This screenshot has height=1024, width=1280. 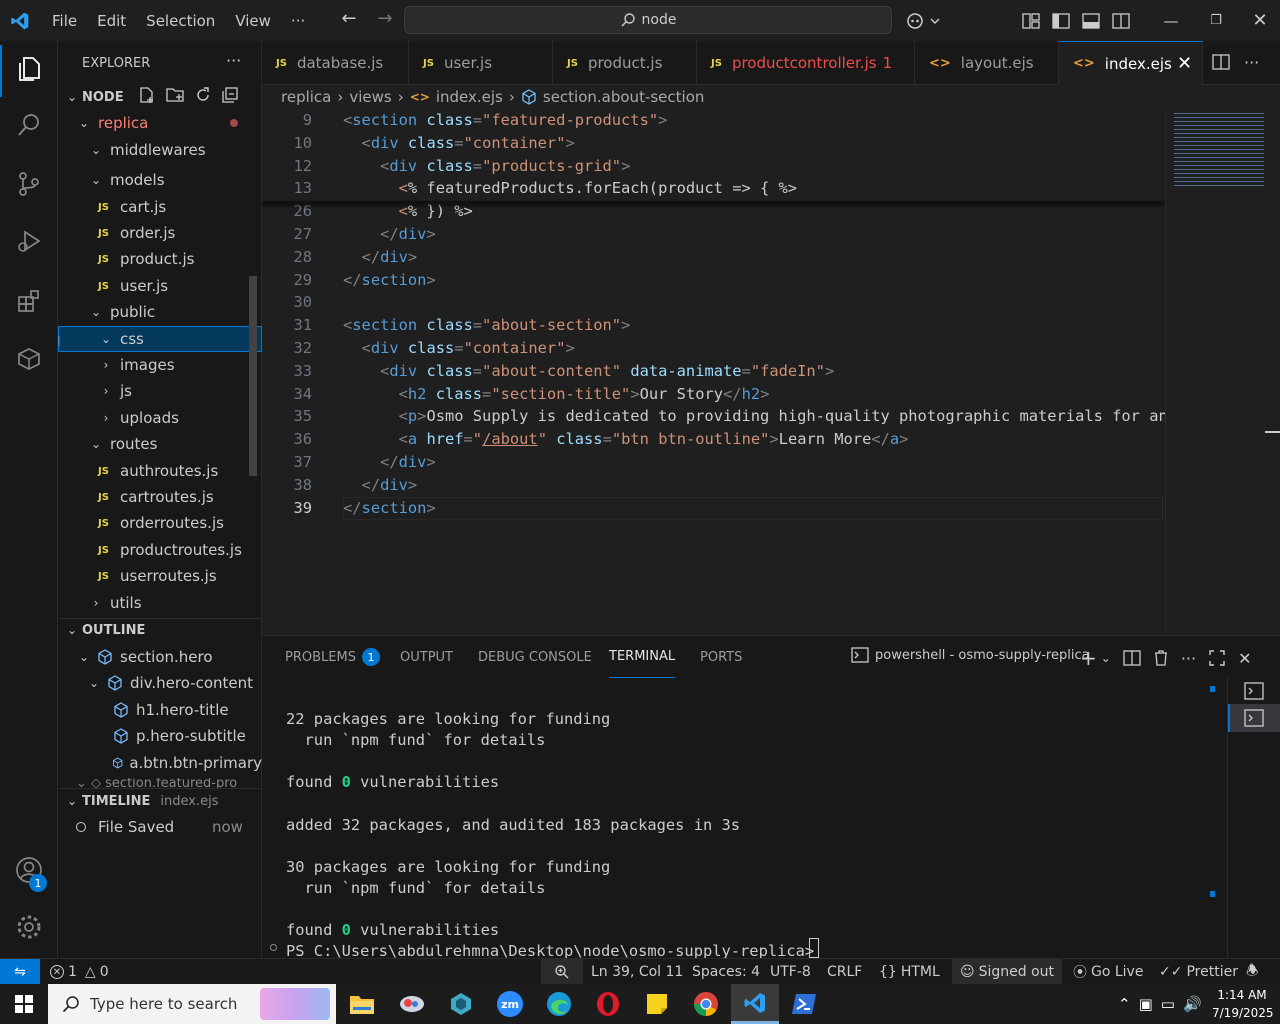 What do you see at coordinates (298, 21) in the screenshot?
I see `menu-item-more: ···` at bounding box center [298, 21].